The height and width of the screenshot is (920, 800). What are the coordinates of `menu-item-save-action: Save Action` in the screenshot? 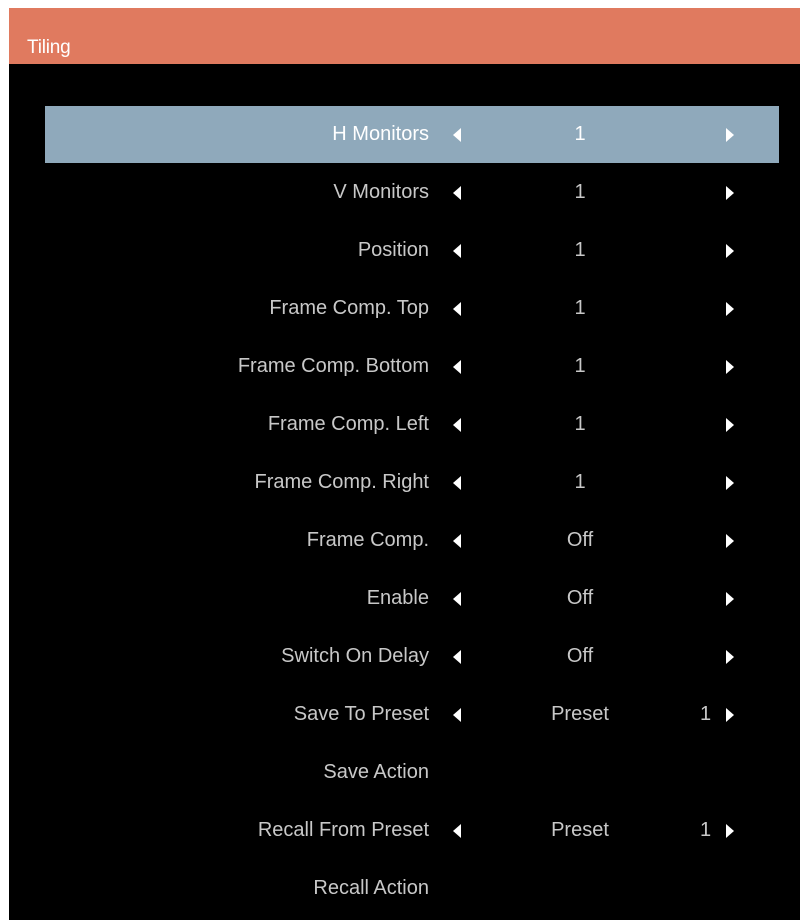 It's located at (404, 773).